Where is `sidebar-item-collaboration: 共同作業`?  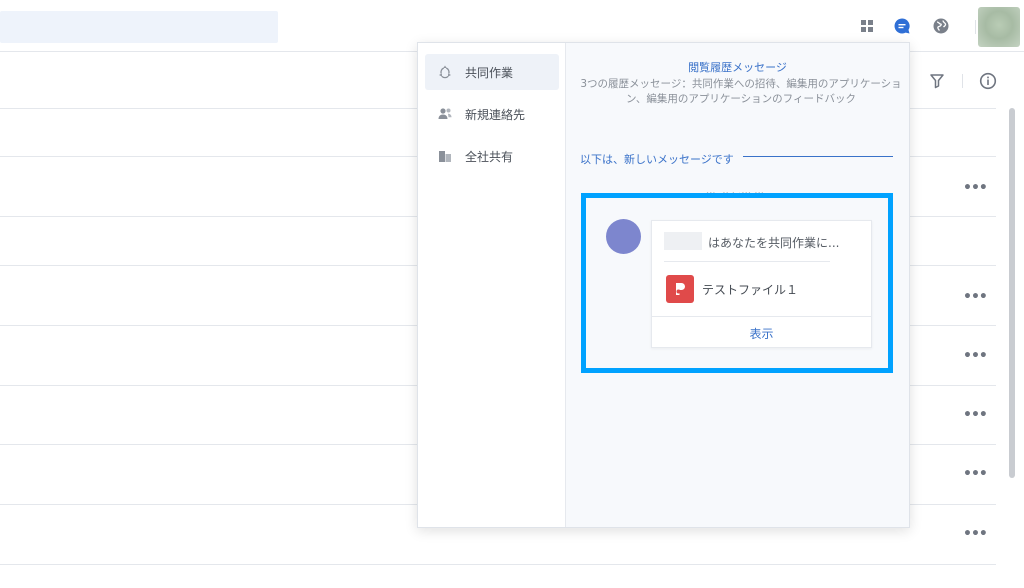
sidebar-item-collaboration: 共同作業 is located at coordinates (492, 72).